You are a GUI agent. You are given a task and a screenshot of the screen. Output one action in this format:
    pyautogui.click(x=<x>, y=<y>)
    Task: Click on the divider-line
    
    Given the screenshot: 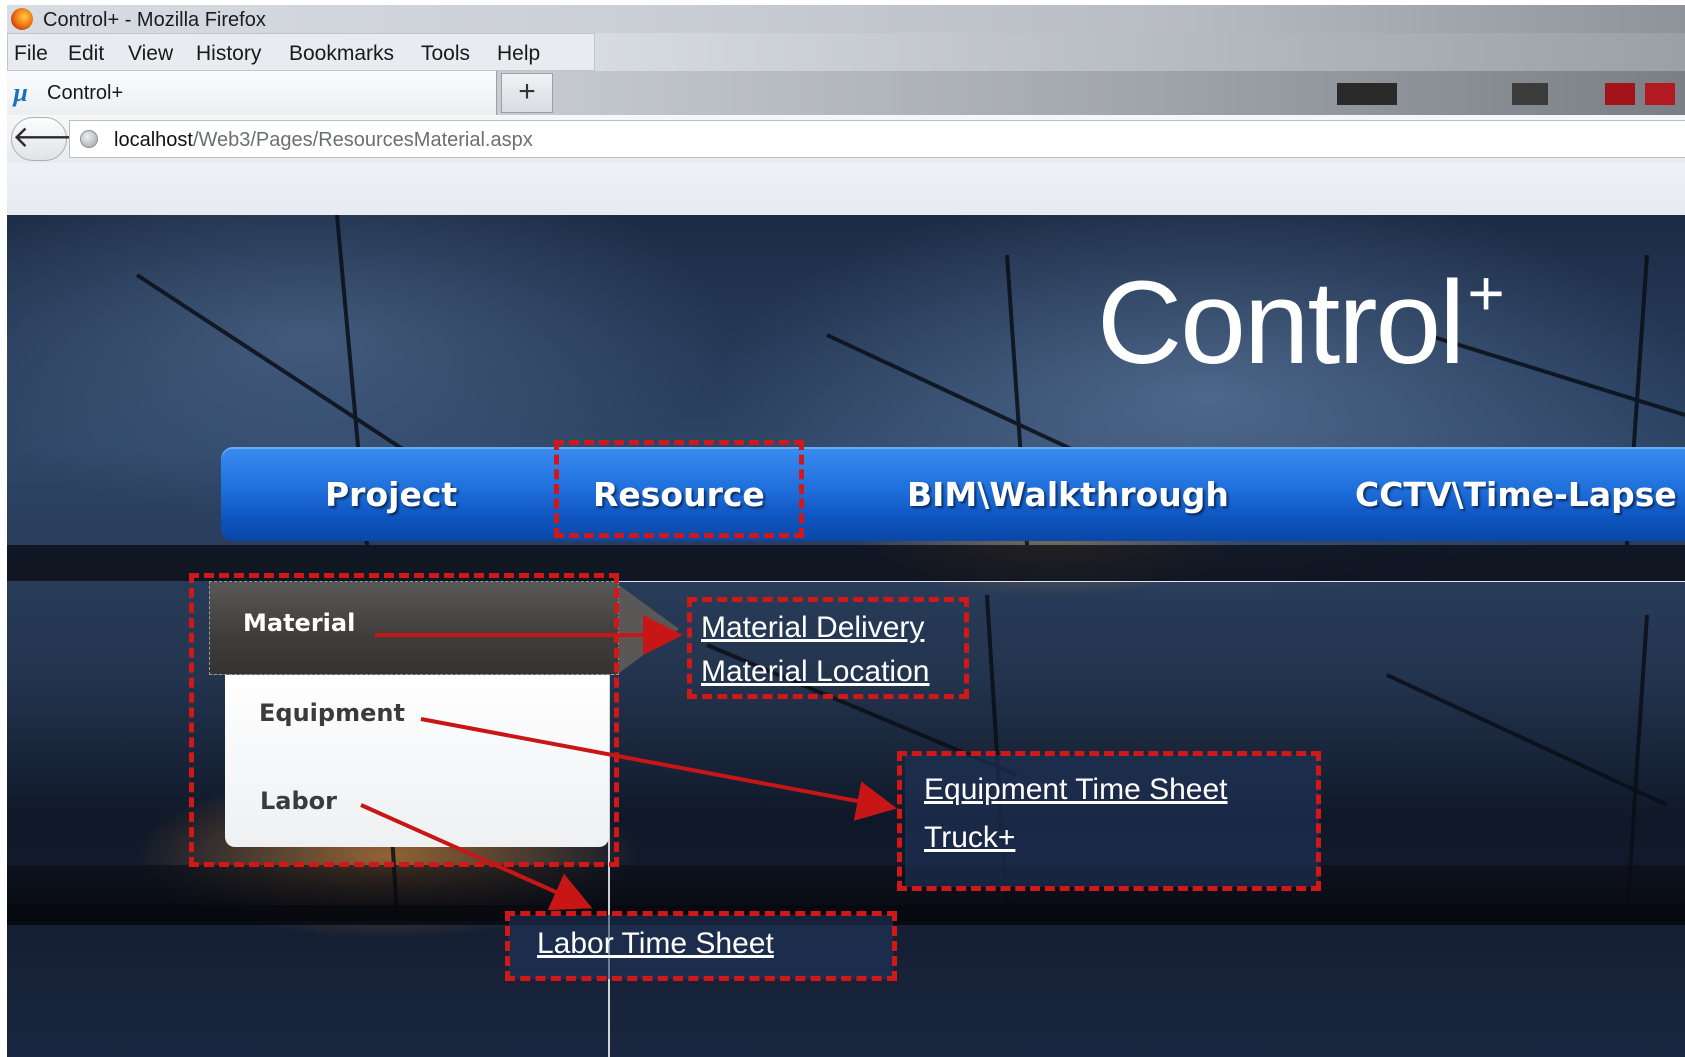 What is the action you would take?
    pyautogui.click(x=1152, y=581)
    